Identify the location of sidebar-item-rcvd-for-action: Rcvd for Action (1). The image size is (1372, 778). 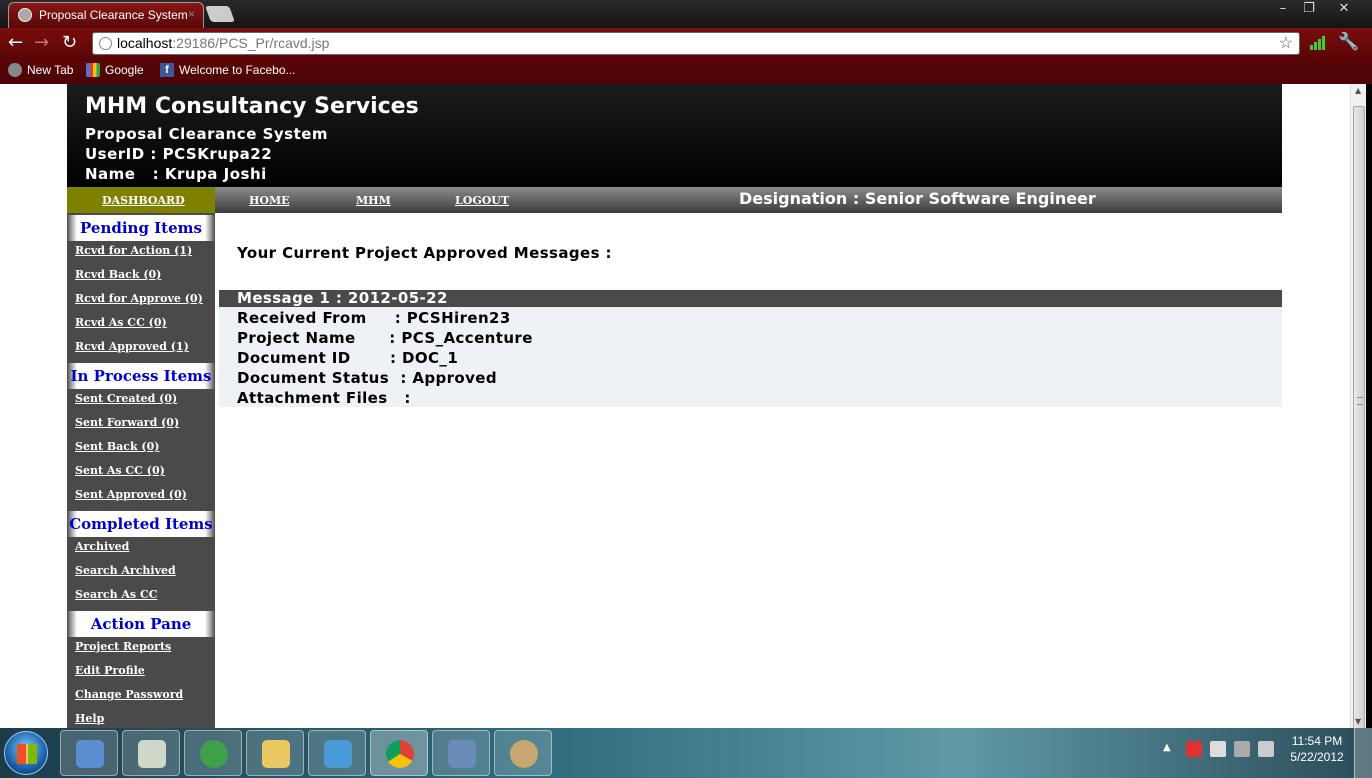
(133, 250).